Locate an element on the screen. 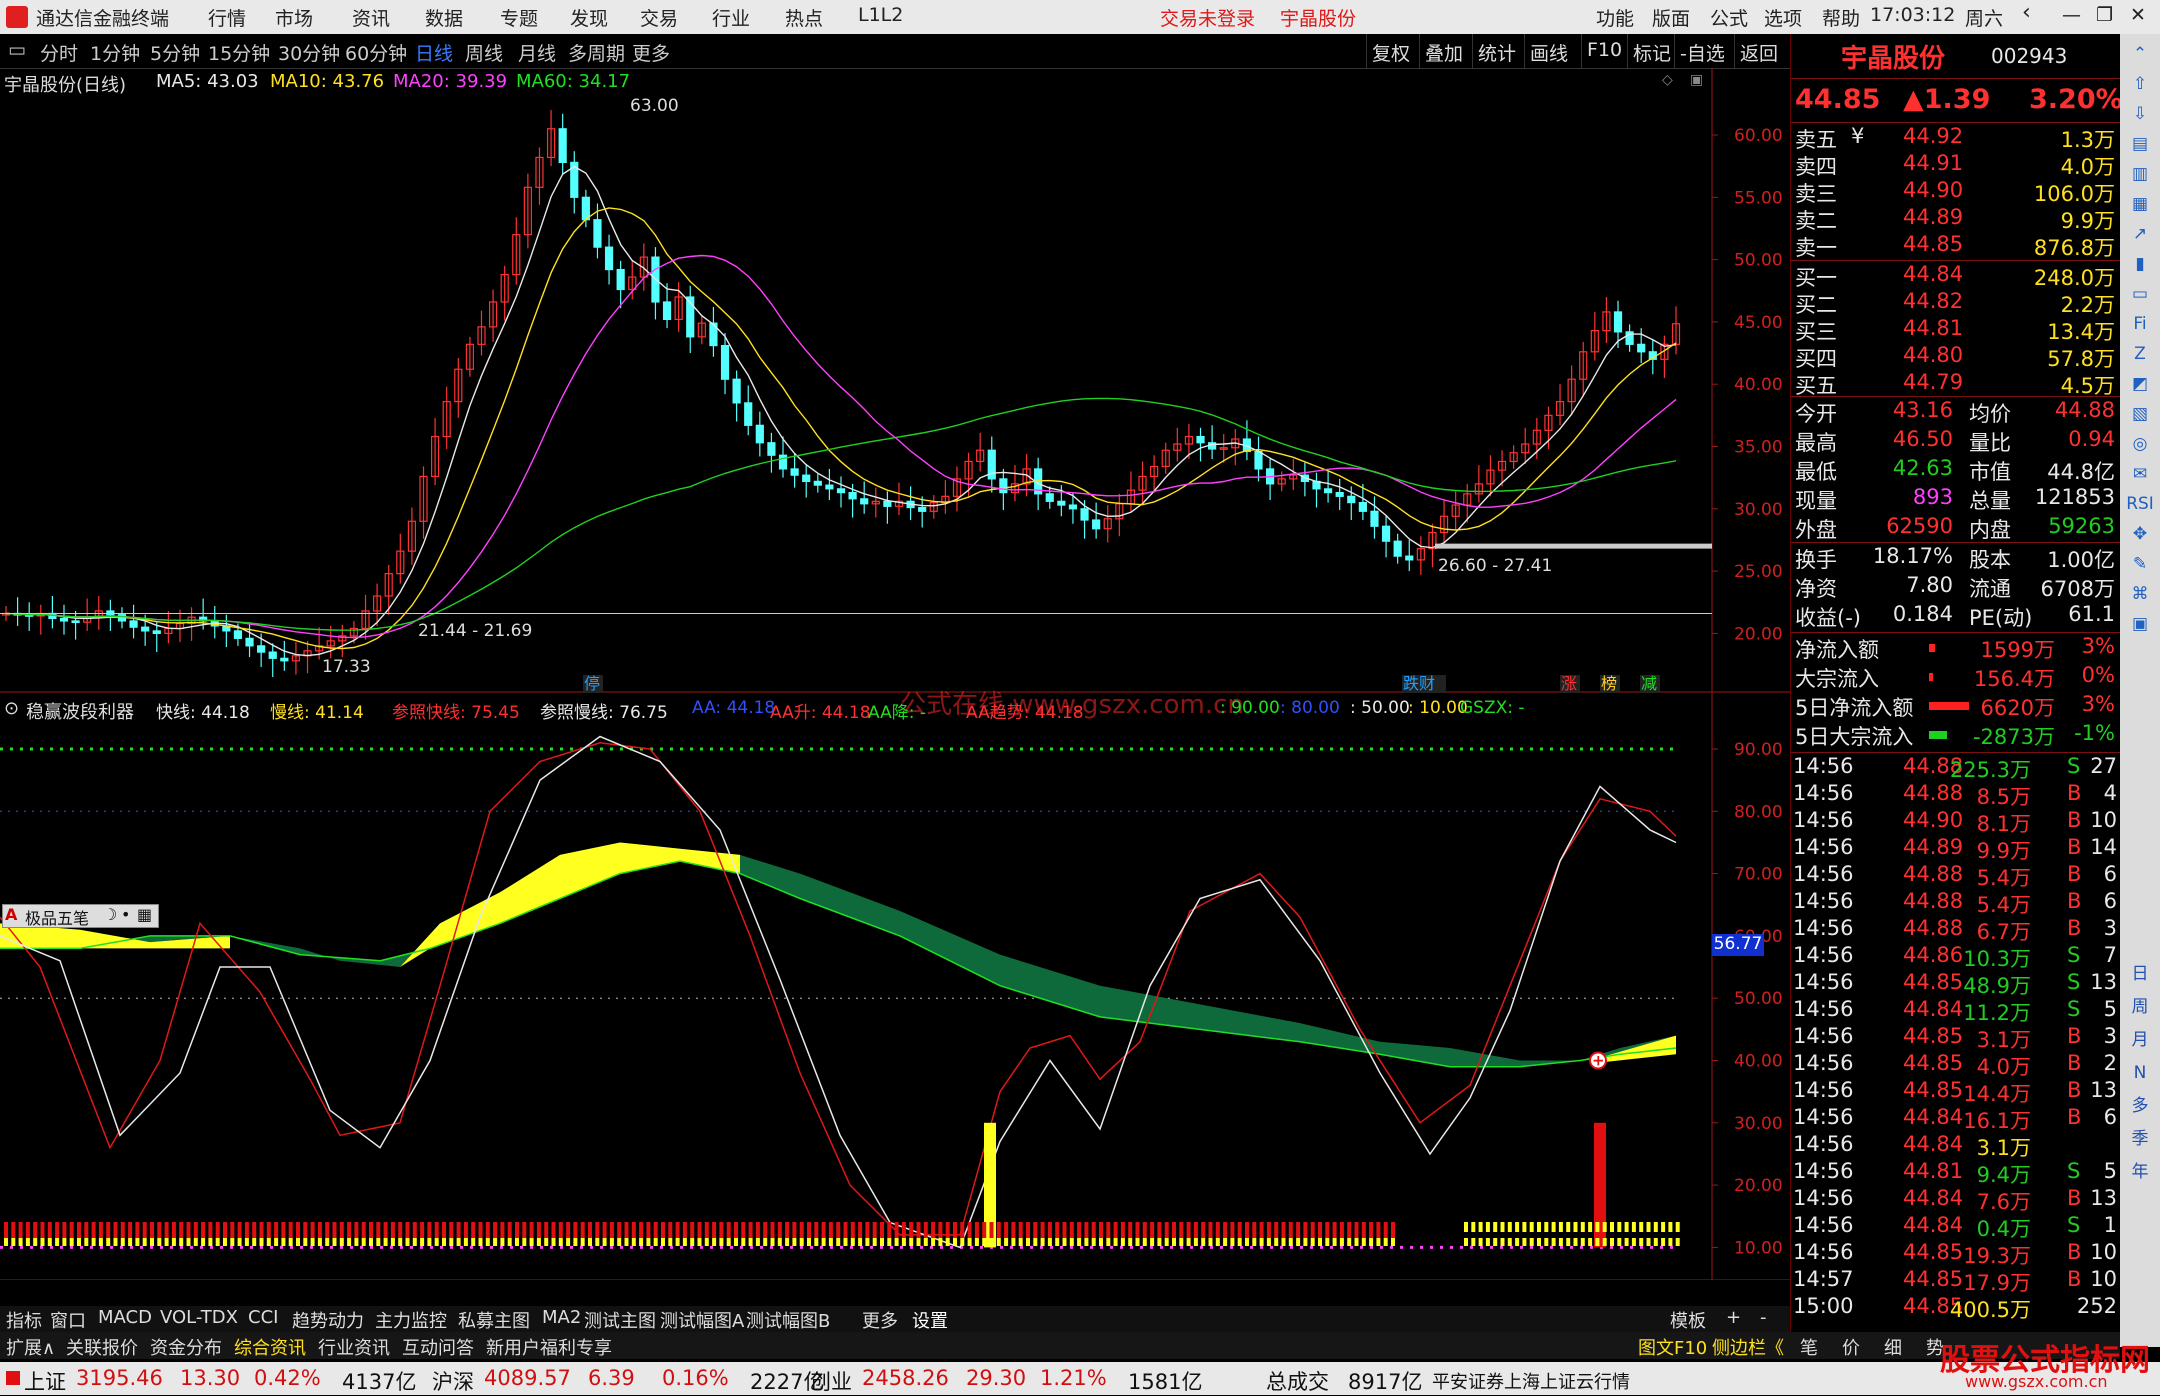  ext-tab-right-0: 图文F10 is located at coordinates (1672, 1347).